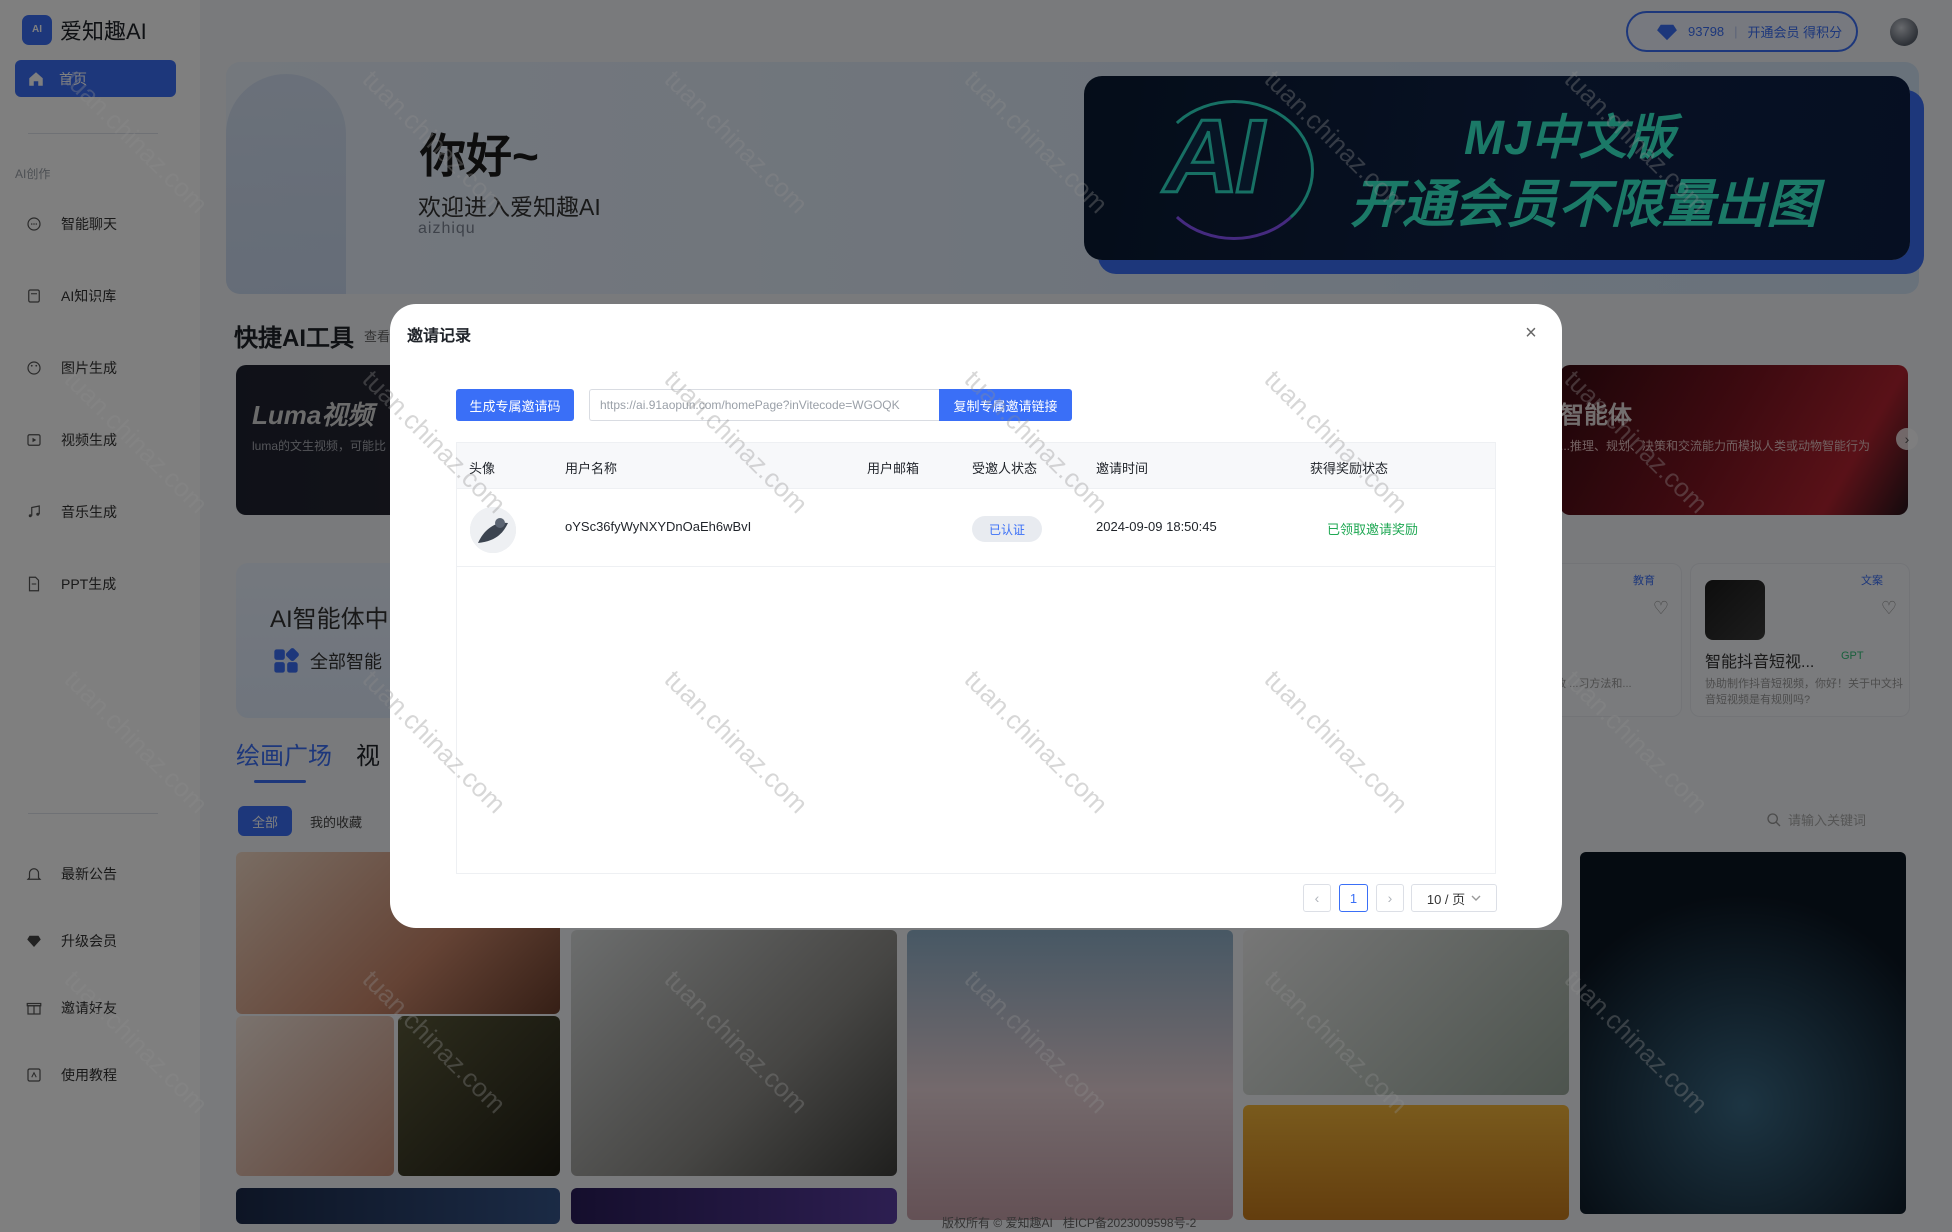  I want to click on modal-title: 邀请记录, so click(439, 336).